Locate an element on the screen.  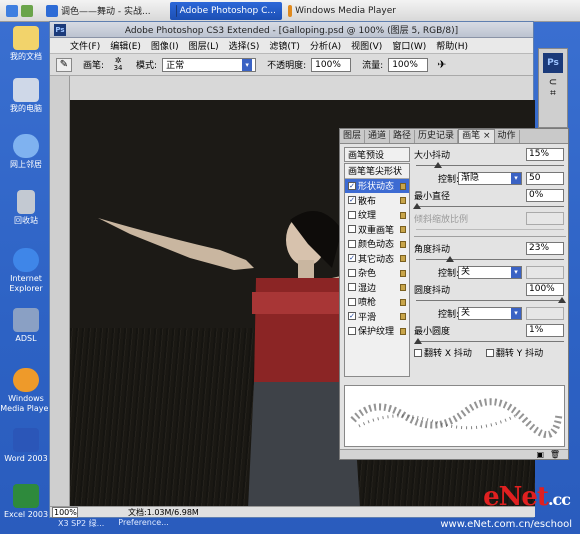
mode-select: 正常 ▾ is located at coordinates (209, 64).